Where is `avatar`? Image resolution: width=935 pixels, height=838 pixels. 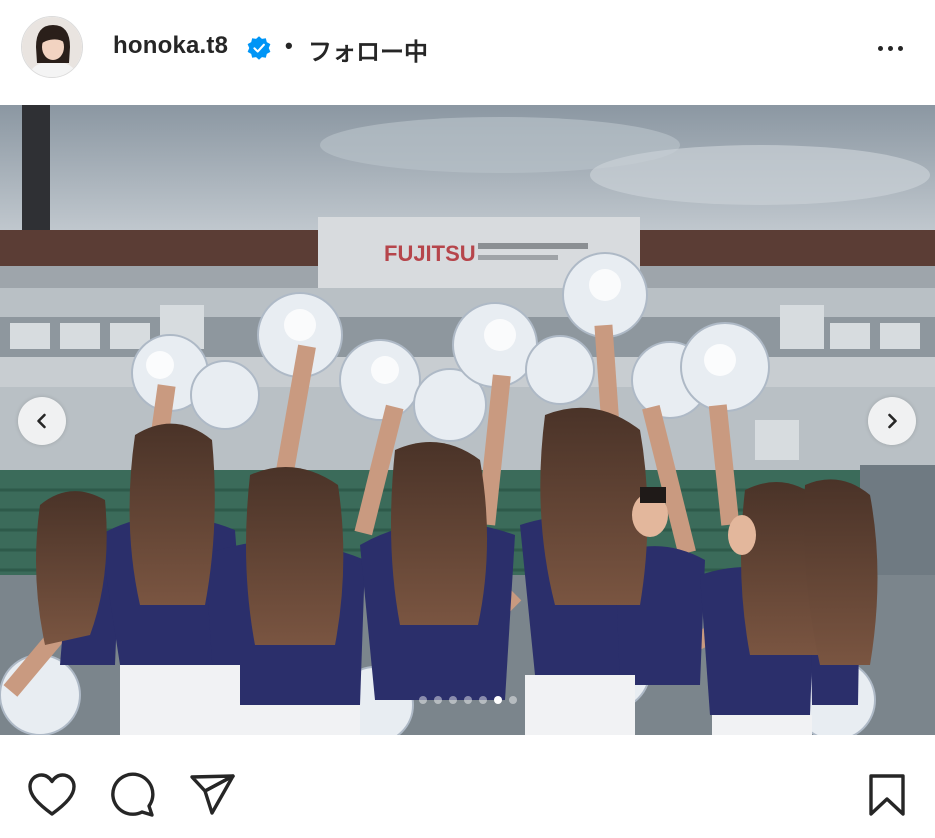 avatar is located at coordinates (52, 47).